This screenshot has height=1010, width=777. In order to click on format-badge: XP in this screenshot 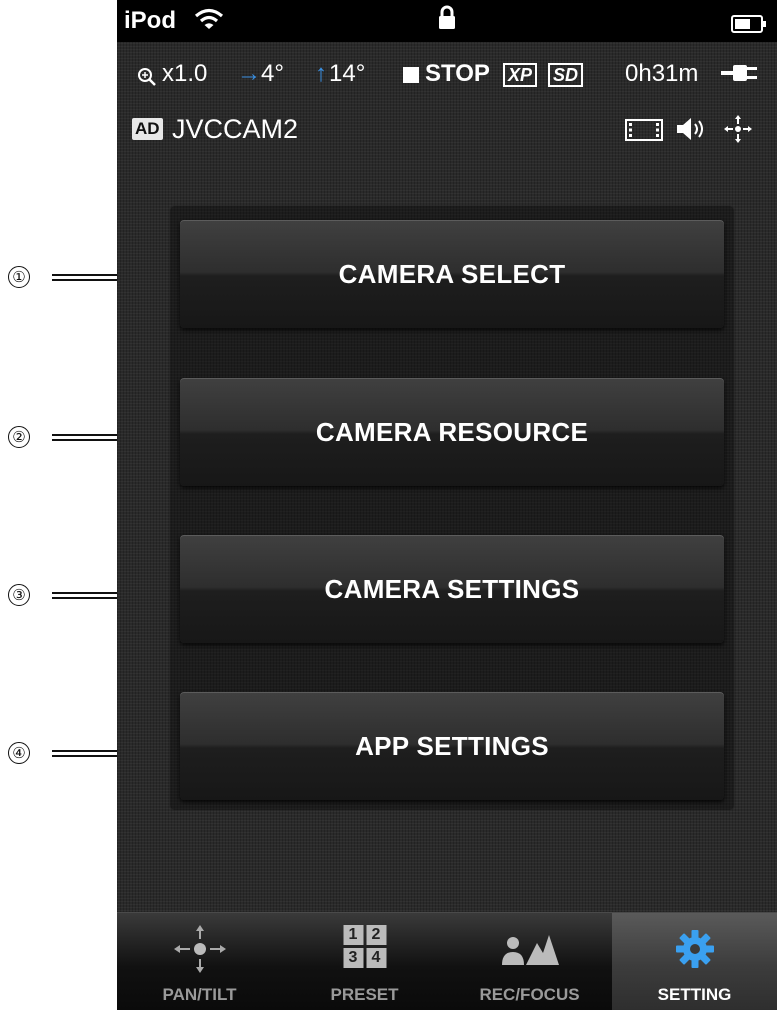, I will do `click(520, 75)`.